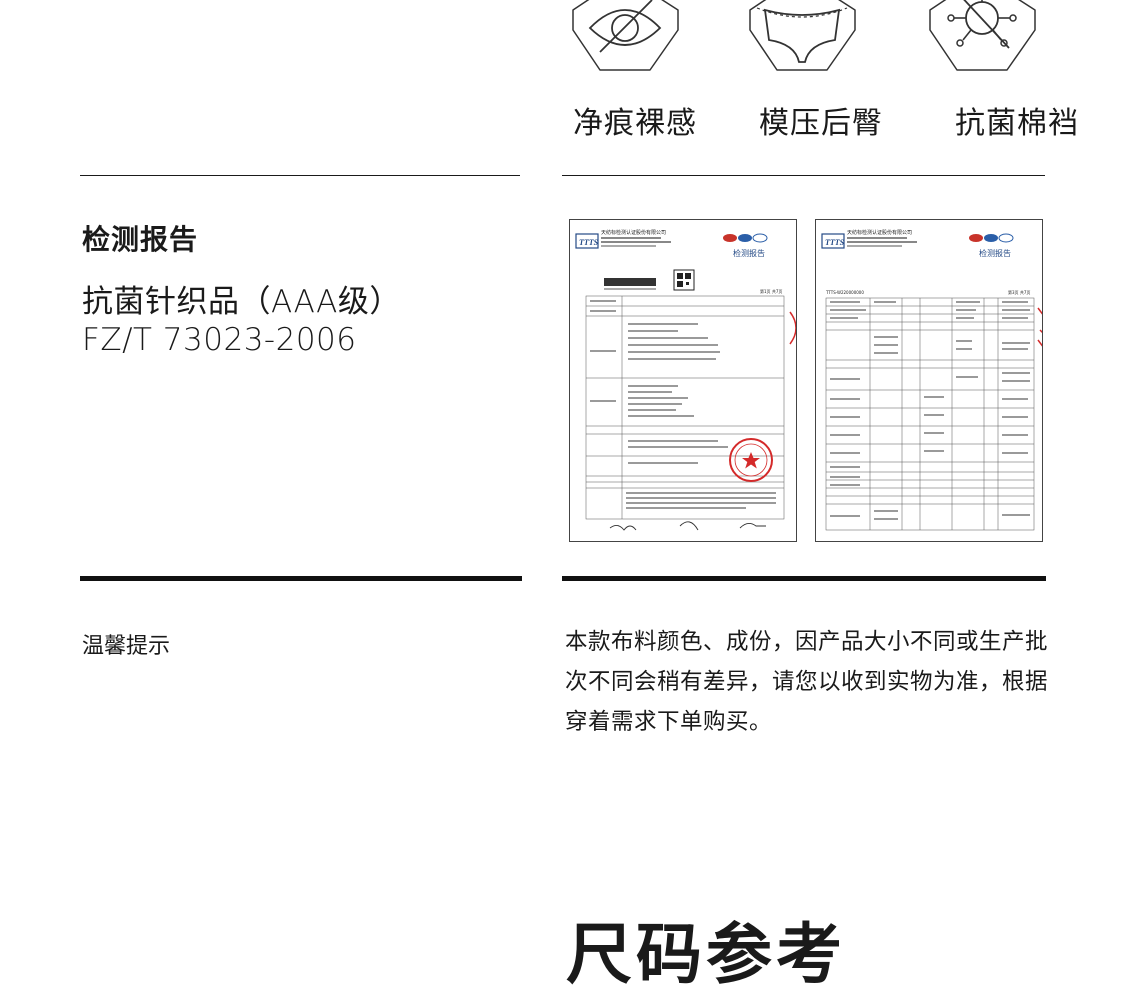 The image size is (1125, 993). I want to click on cropped-text-fragment, so click(137, 2).